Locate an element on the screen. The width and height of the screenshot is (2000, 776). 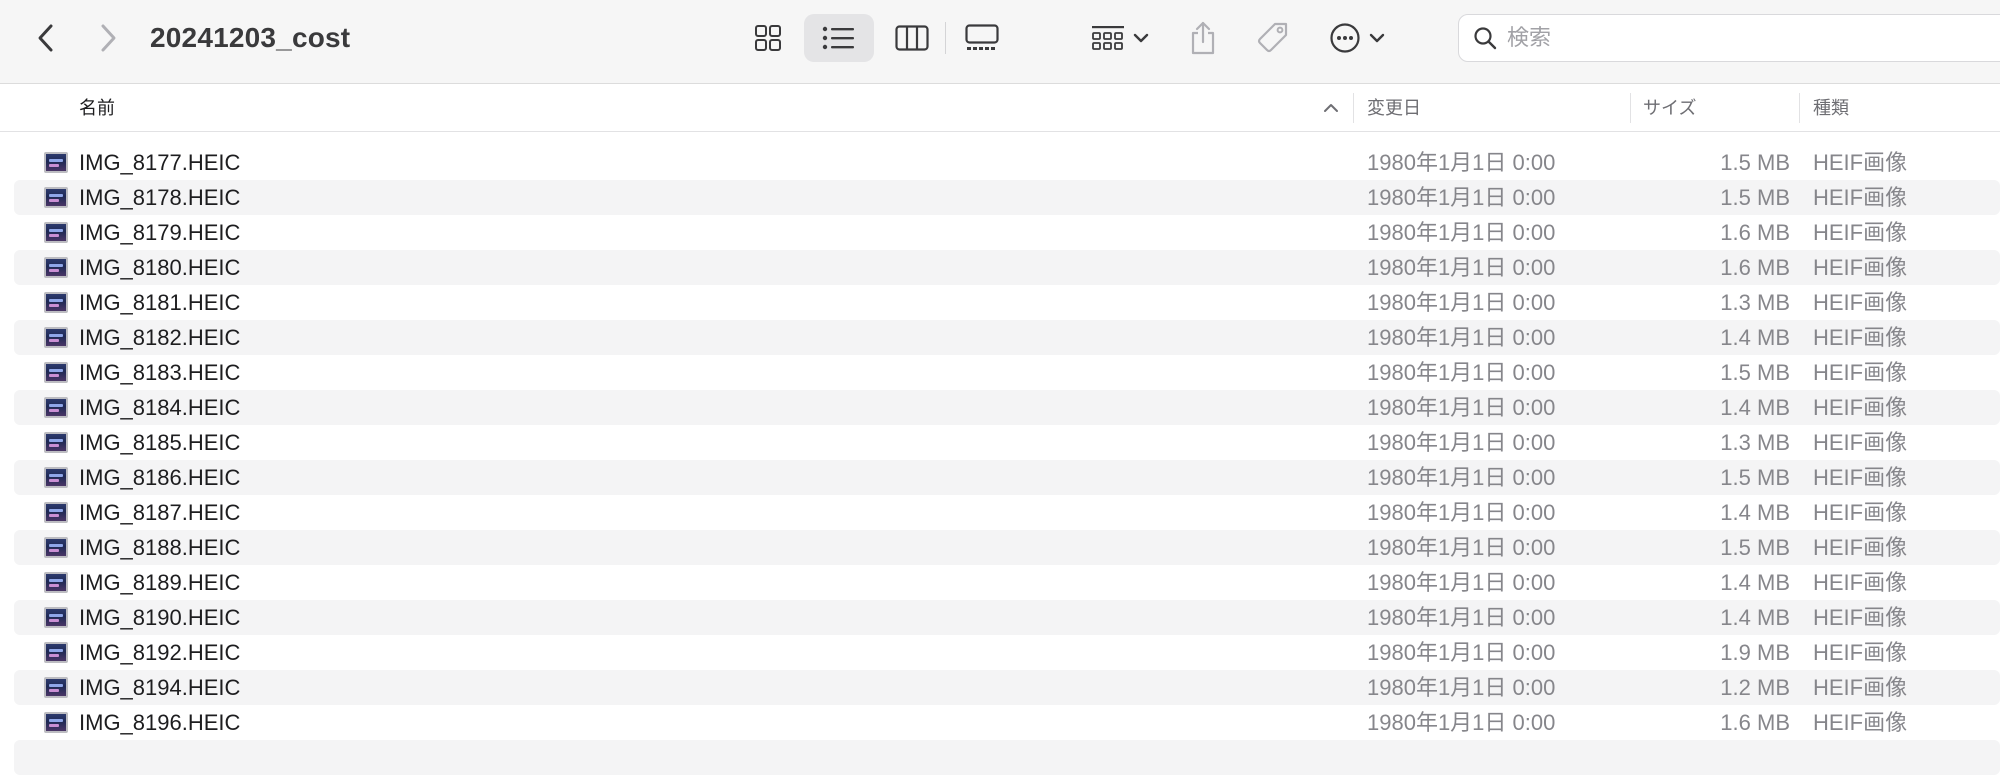
file-name: IMG_8188.HEIC is located at coordinates (160, 547).